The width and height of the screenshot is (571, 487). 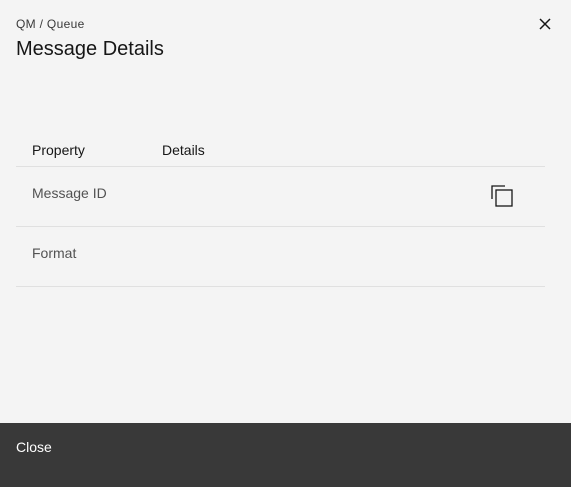 I want to click on modal-header: QM / Queue Message Details, so click(x=285, y=39).